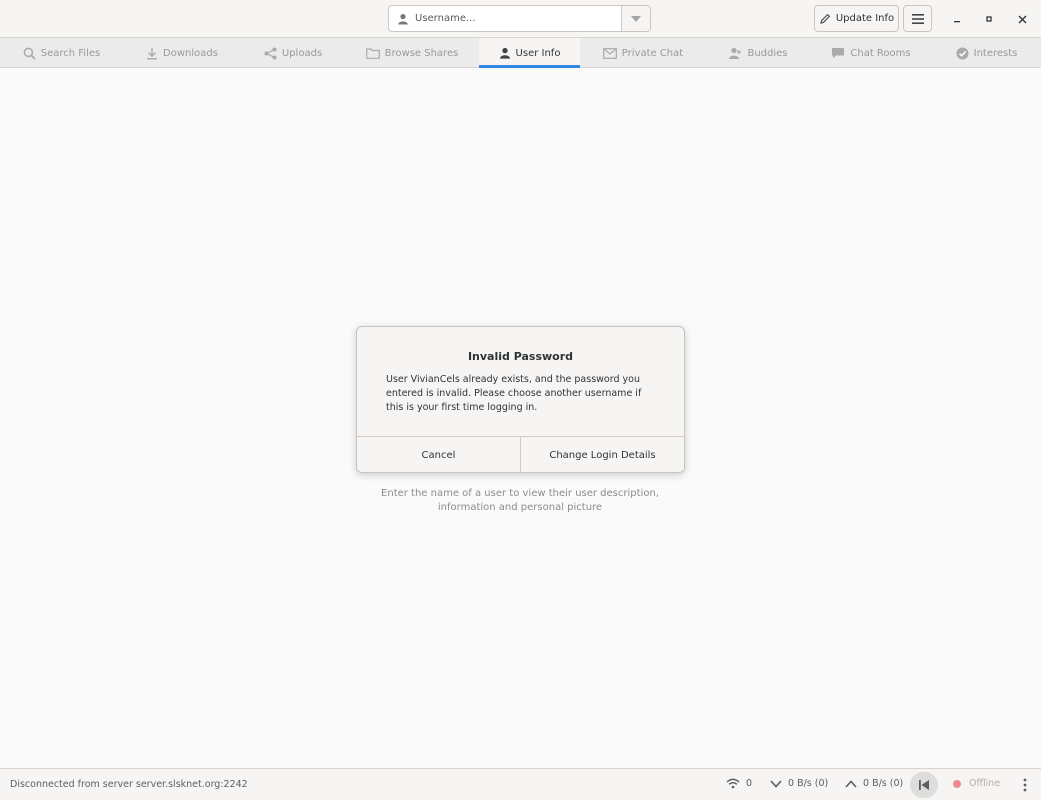  What do you see at coordinates (995, 53) in the screenshot?
I see `tab-label: Interests` at bounding box center [995, 53].